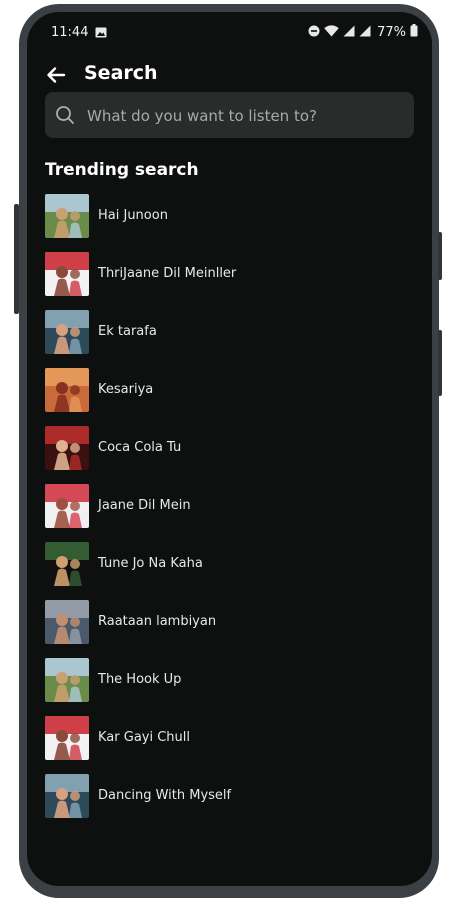 The image size is (460, 900). I want to click on list-item: Jaane Dil Mein, so click(225, 507).